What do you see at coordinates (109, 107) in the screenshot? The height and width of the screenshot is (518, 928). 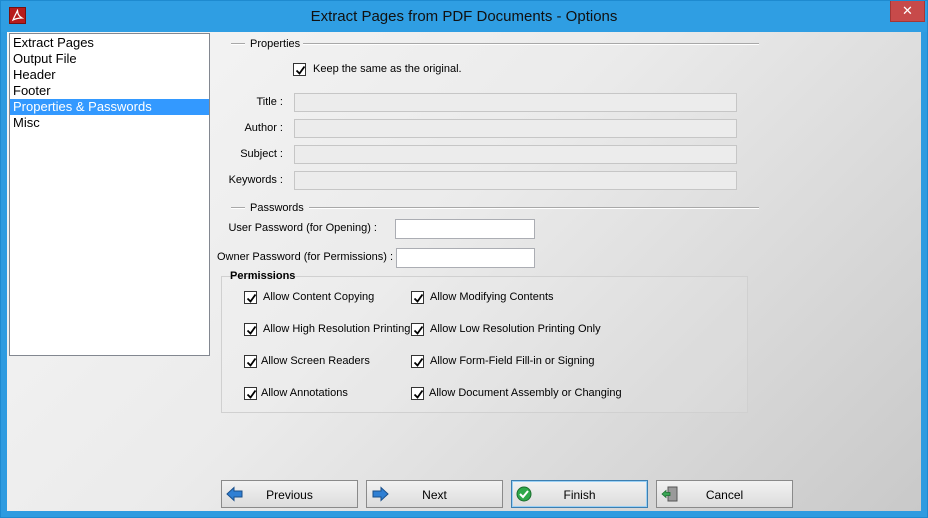 I see `nav-item-properties-passwords: Properties & Passwords` at bounding box center [109, 107].